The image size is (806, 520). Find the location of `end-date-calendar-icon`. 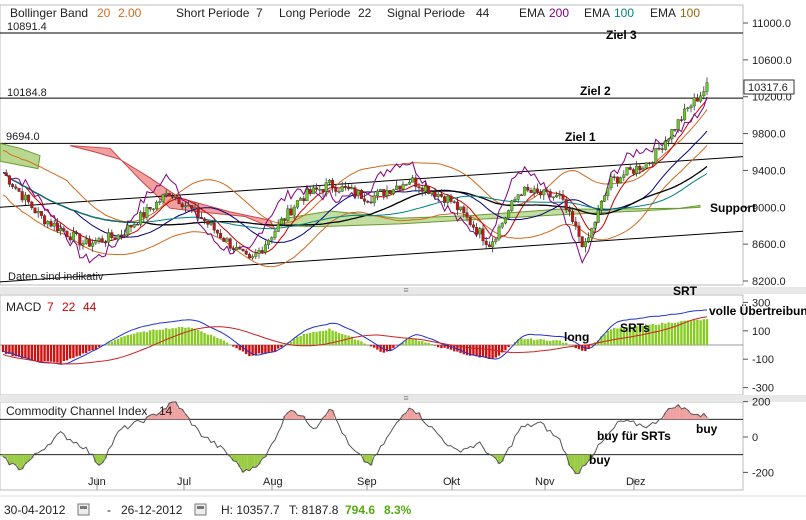

end-date-calendar-icon is located at coordinates (200, 509).